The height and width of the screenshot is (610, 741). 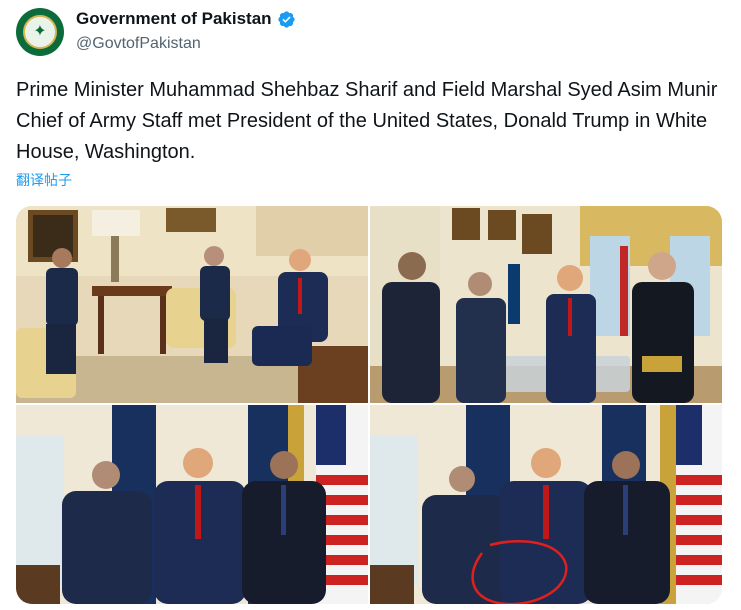 I want to click on account-handle: @GovtofPakistan, so click(x=138, y=44).